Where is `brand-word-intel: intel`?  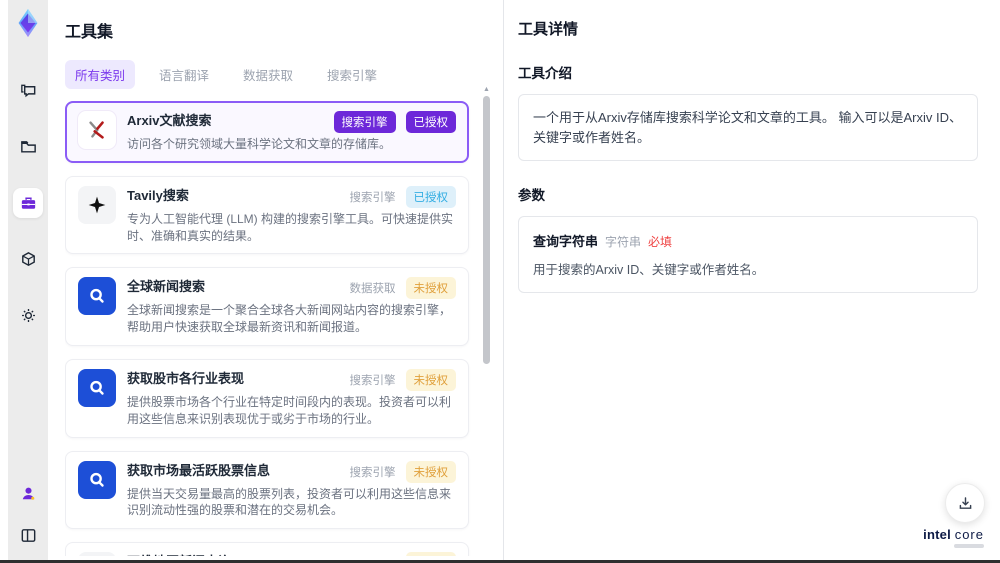 brand-word-intel: intel is located at coordinates (937, 534).